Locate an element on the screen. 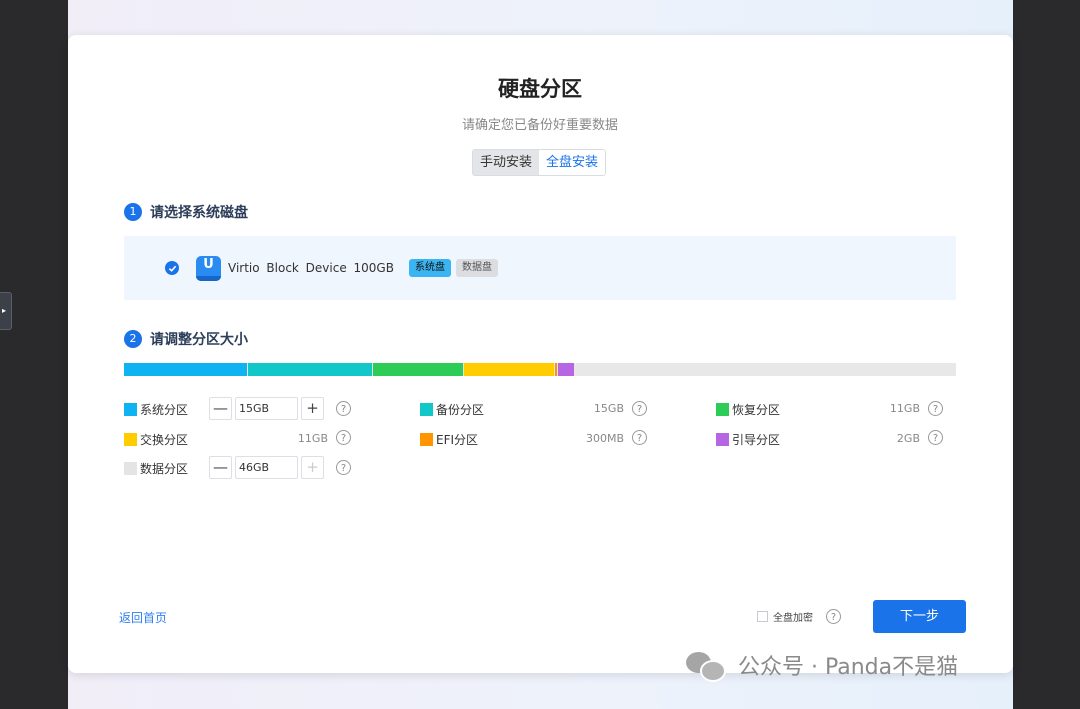  recovery-partition-swatch is located at coordinates (722, 409).